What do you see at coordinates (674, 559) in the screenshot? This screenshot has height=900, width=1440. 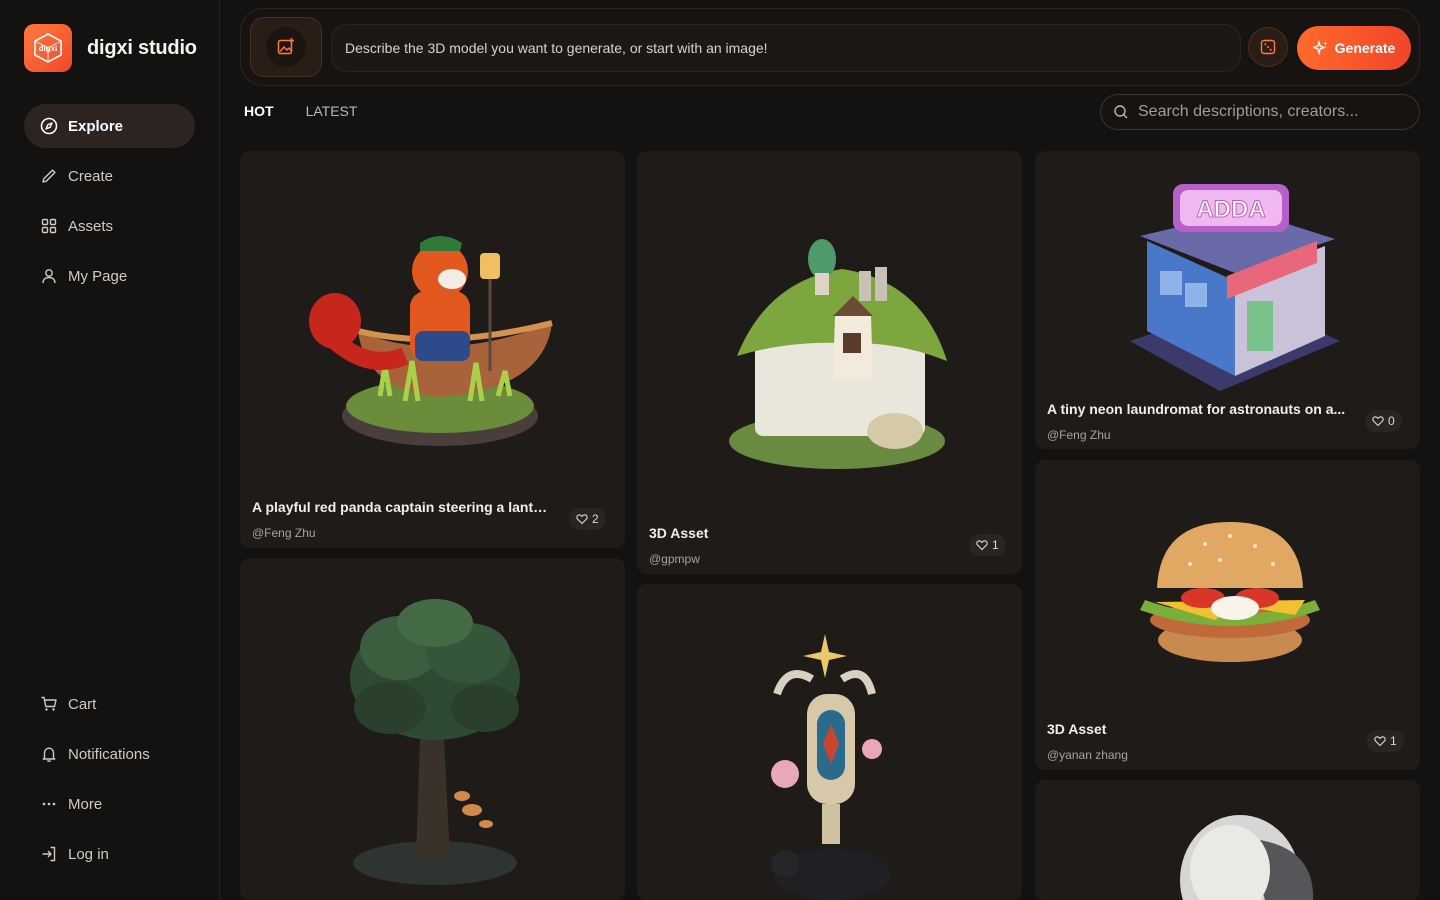 I see `asset-creator: @gpmpw` at bounding box center [674, 559].